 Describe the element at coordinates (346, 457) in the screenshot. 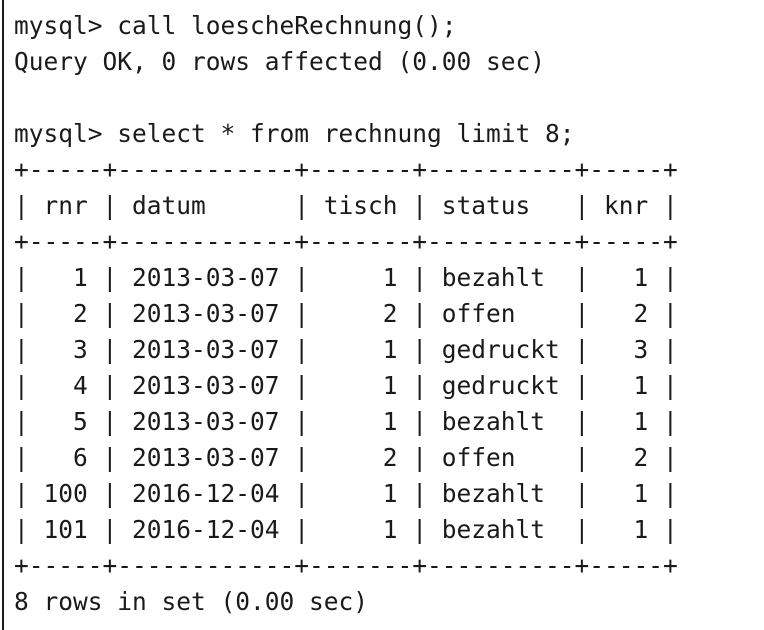

I see `table-row: | 6 | 2013-03-07 | 2 | offen | 2 |` at that location.